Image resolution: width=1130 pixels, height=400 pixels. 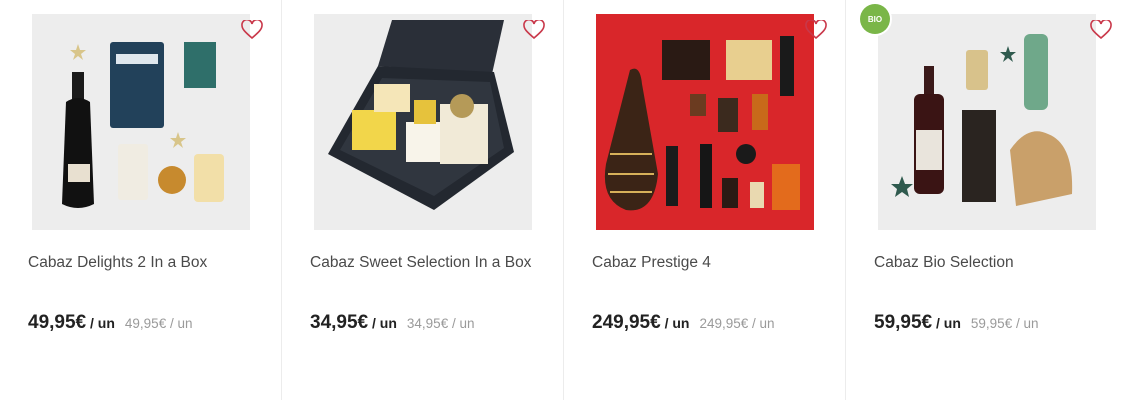 I want to click on price-row: 249,95€ / un 249,95€ / un, so click(x=683, y=323).